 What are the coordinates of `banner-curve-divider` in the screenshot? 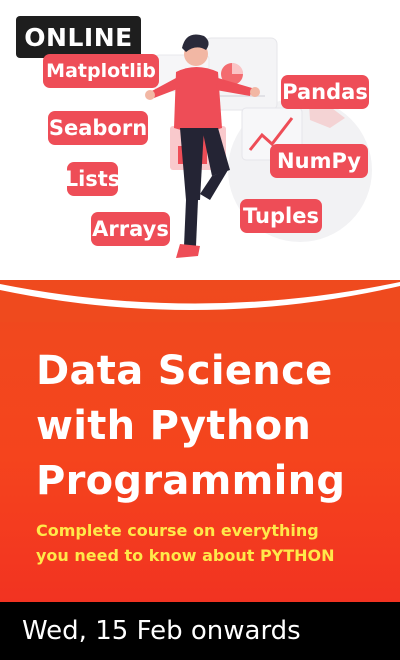 It's located at (200, 302).